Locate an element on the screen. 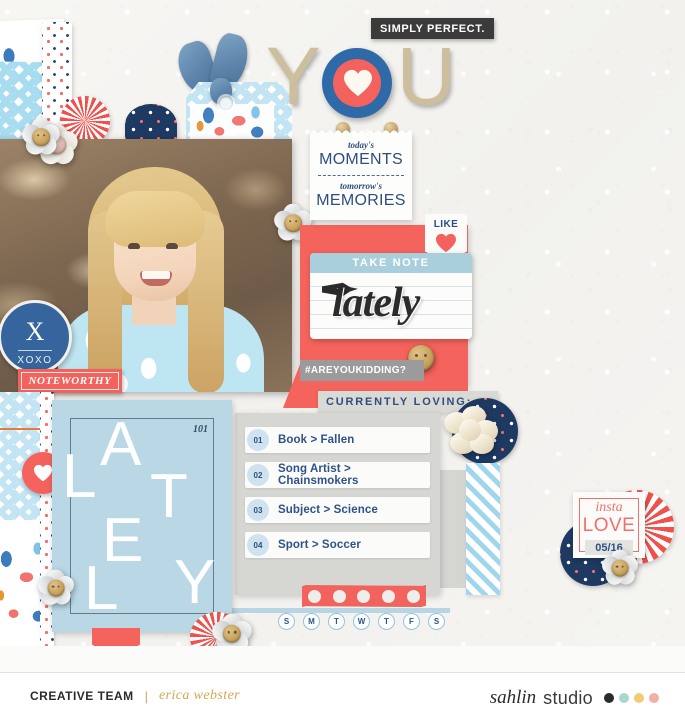 The height and width of the screenshot is (720, 685). diagonal-stripe-strip is located at coordinates (483, 529).